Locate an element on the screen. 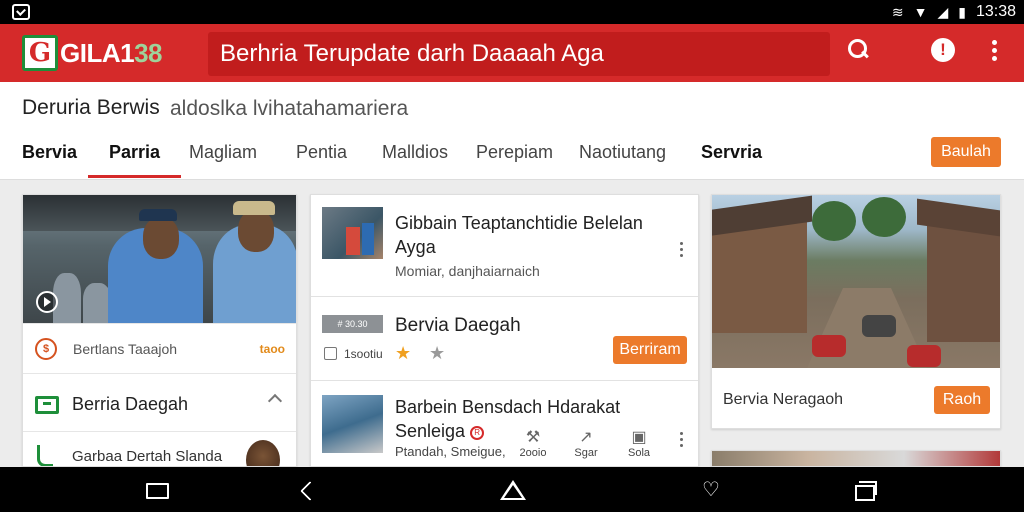  chart-icon: ↗ is located at coordinates (586, 437).